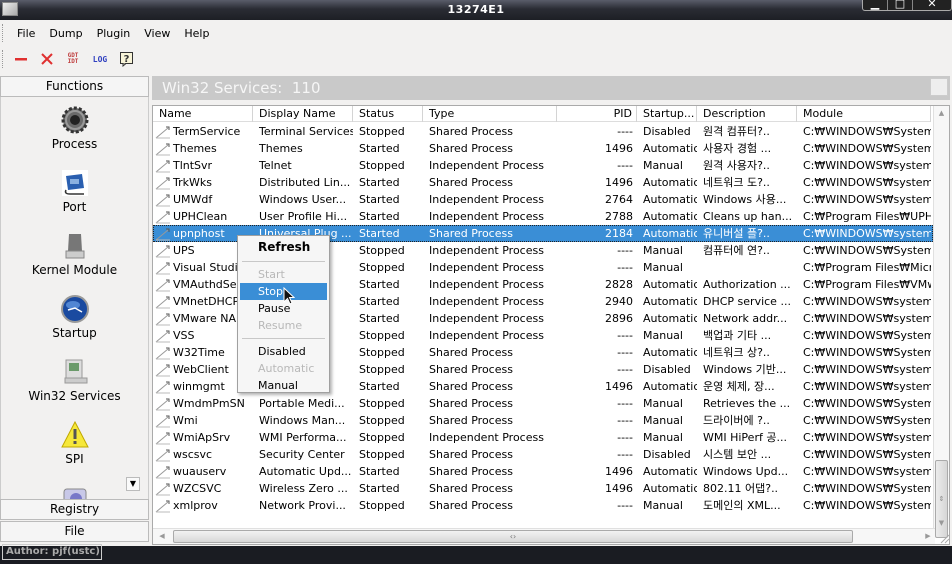 This screenshot has width=952, height=564. I want to click on scroll-right-button: ▶, so click(928, 536).